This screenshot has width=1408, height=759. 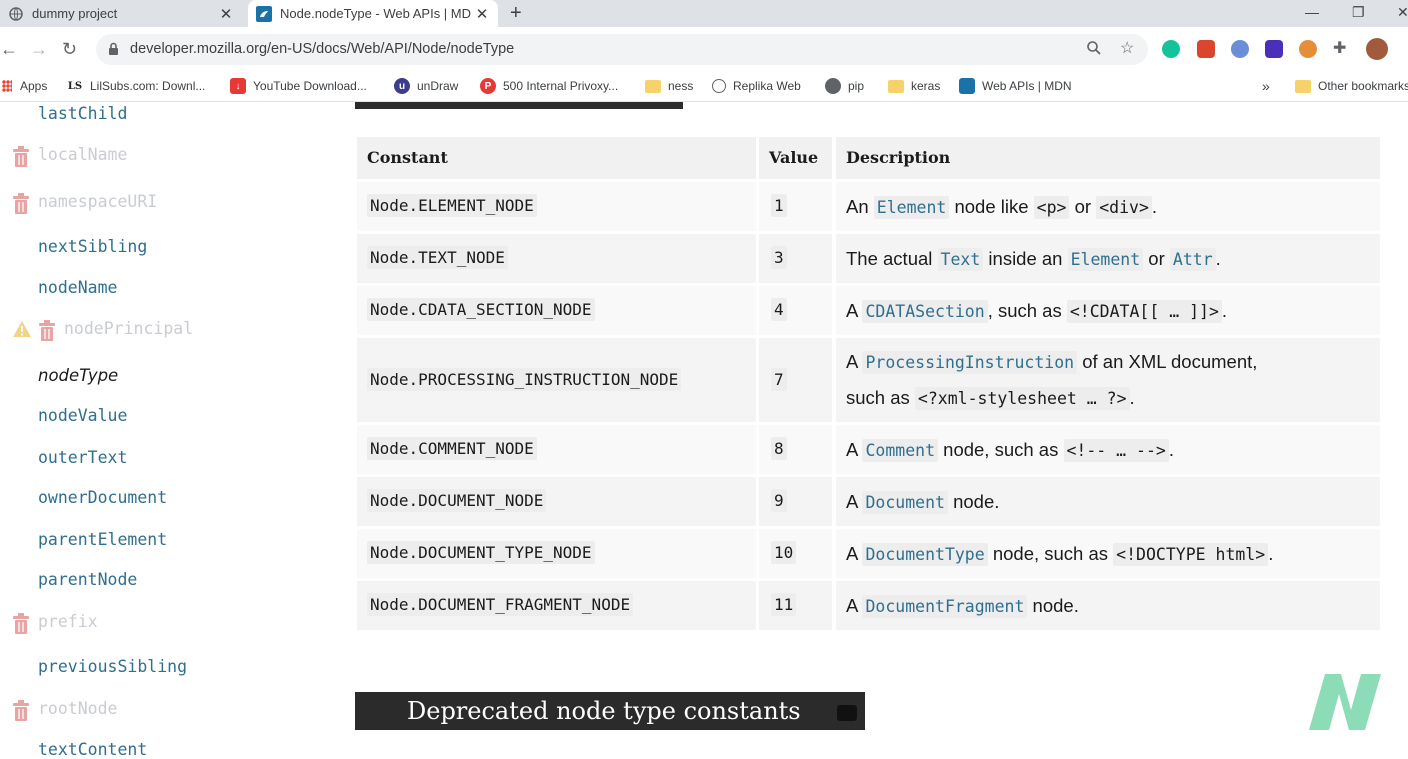 I want to click on sidebar-item-namespaceuri: namespaceURI, so click(x=97, y=201).